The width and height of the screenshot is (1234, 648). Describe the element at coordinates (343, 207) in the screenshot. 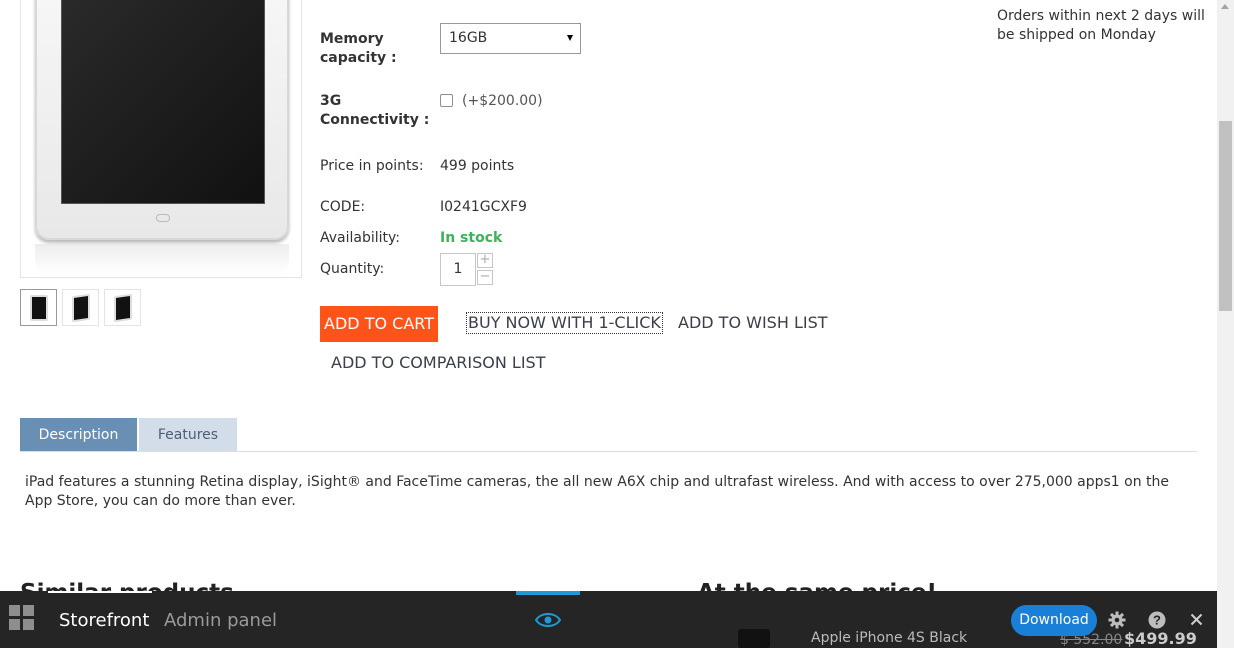

I see `code-label: CODE:` at that location.